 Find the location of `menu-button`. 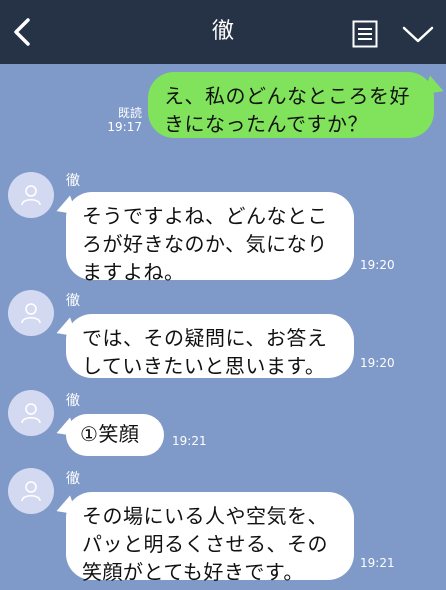

menu-button is located at coordinates (365, 34).